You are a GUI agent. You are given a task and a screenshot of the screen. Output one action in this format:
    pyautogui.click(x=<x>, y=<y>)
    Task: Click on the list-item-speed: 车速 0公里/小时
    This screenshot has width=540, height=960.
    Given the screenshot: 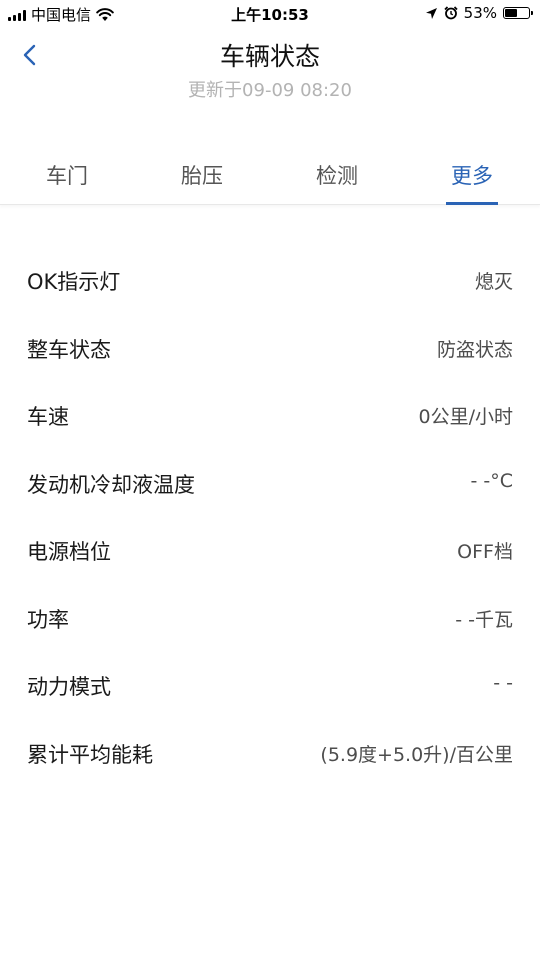 What is the action you would take?
    pyautogui.click(x=270, y=415)
    